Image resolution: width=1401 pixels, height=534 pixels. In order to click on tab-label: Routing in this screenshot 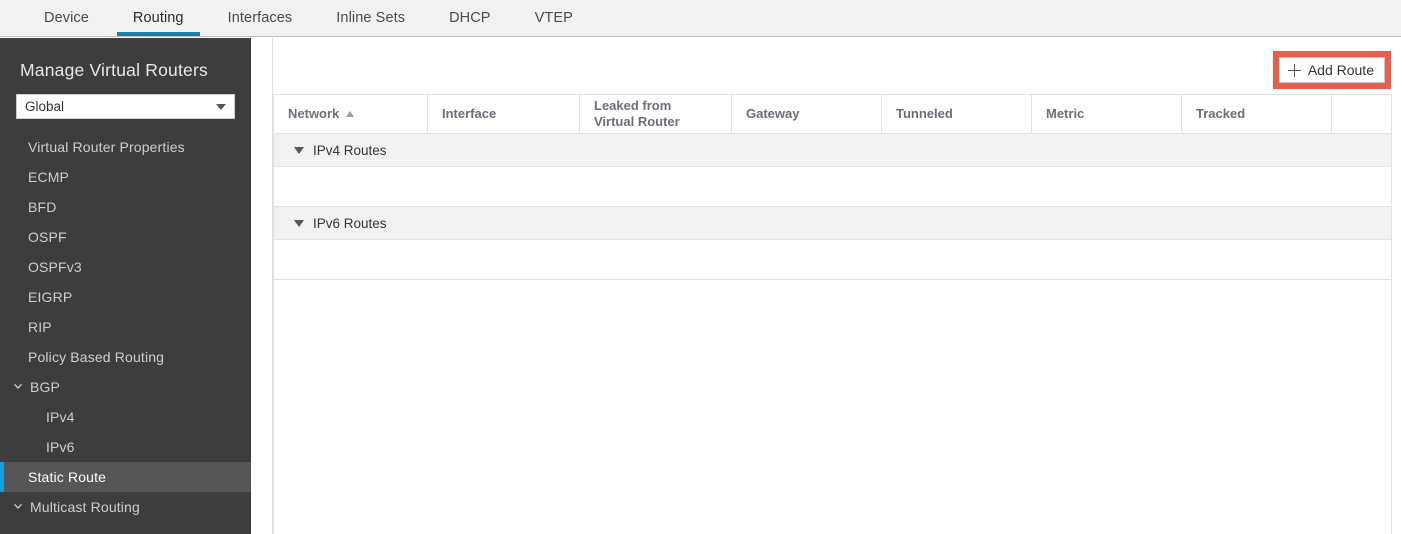, I will do `click(158, 18)`.